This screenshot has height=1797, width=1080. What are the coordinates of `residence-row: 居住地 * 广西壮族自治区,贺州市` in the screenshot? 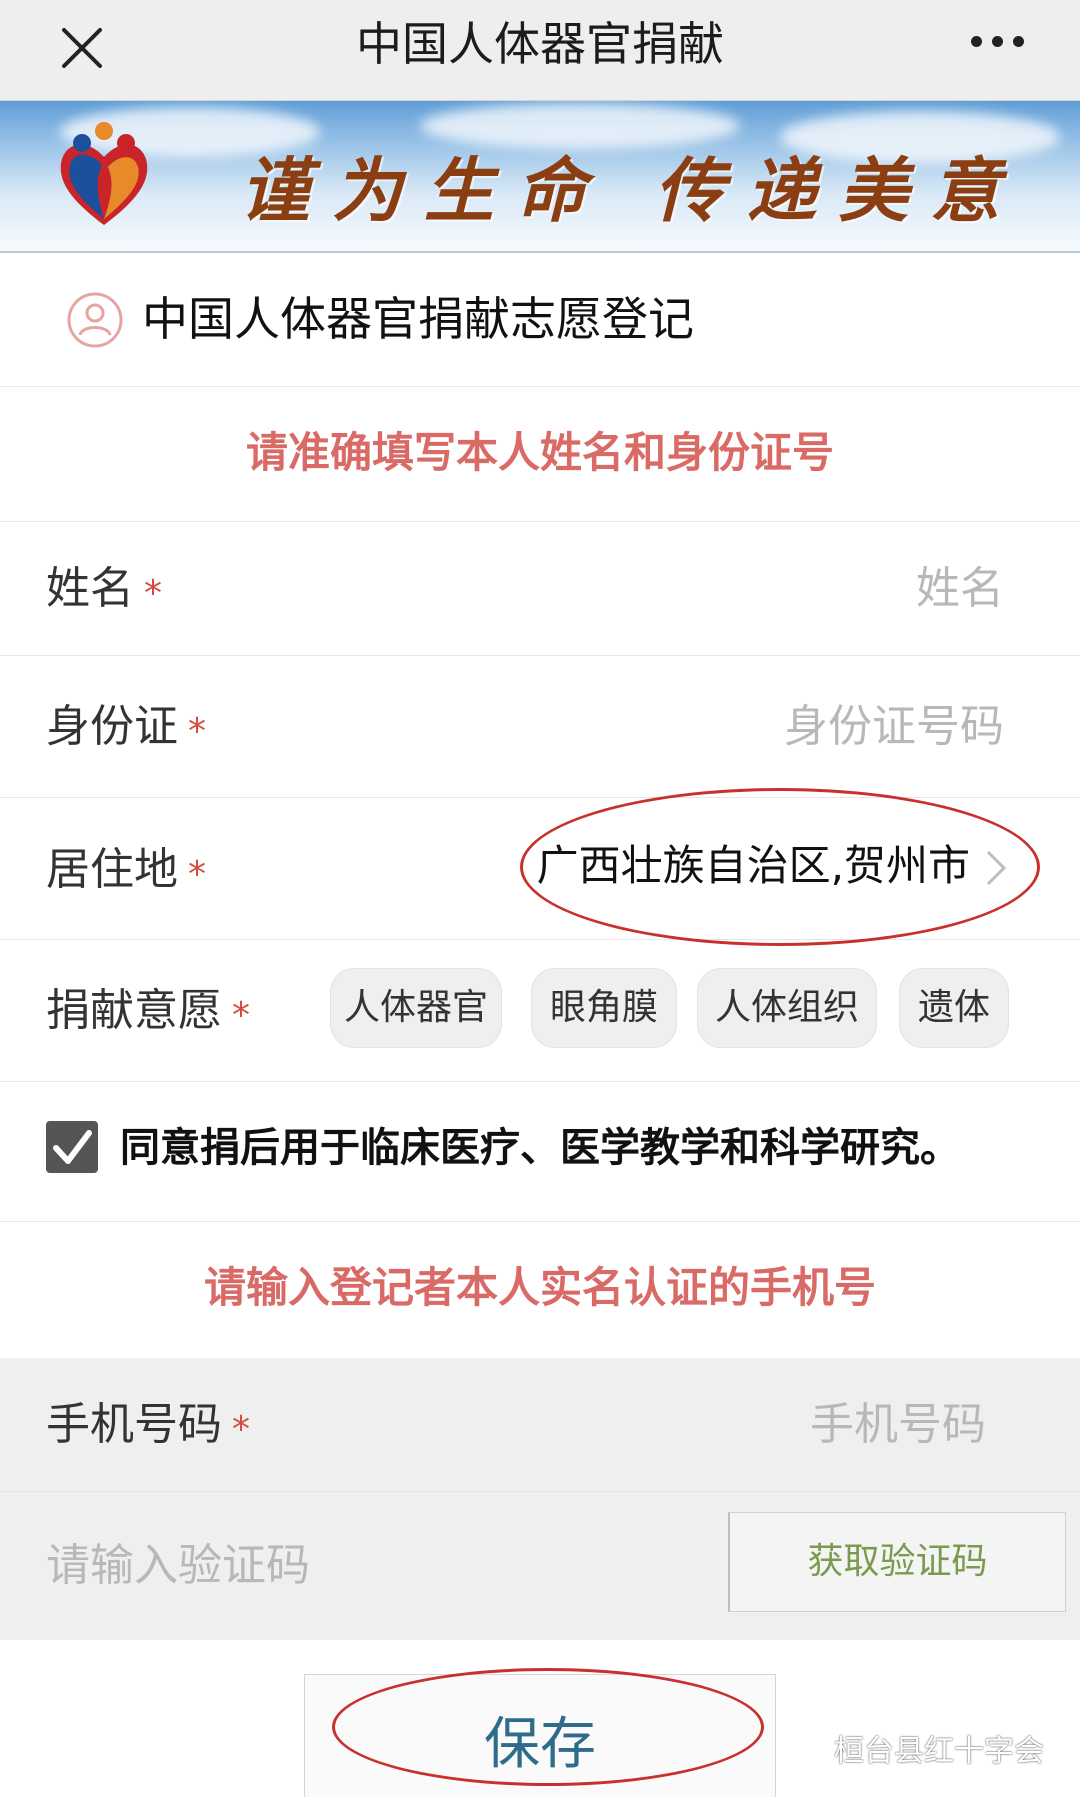 It's located at (540, 867).